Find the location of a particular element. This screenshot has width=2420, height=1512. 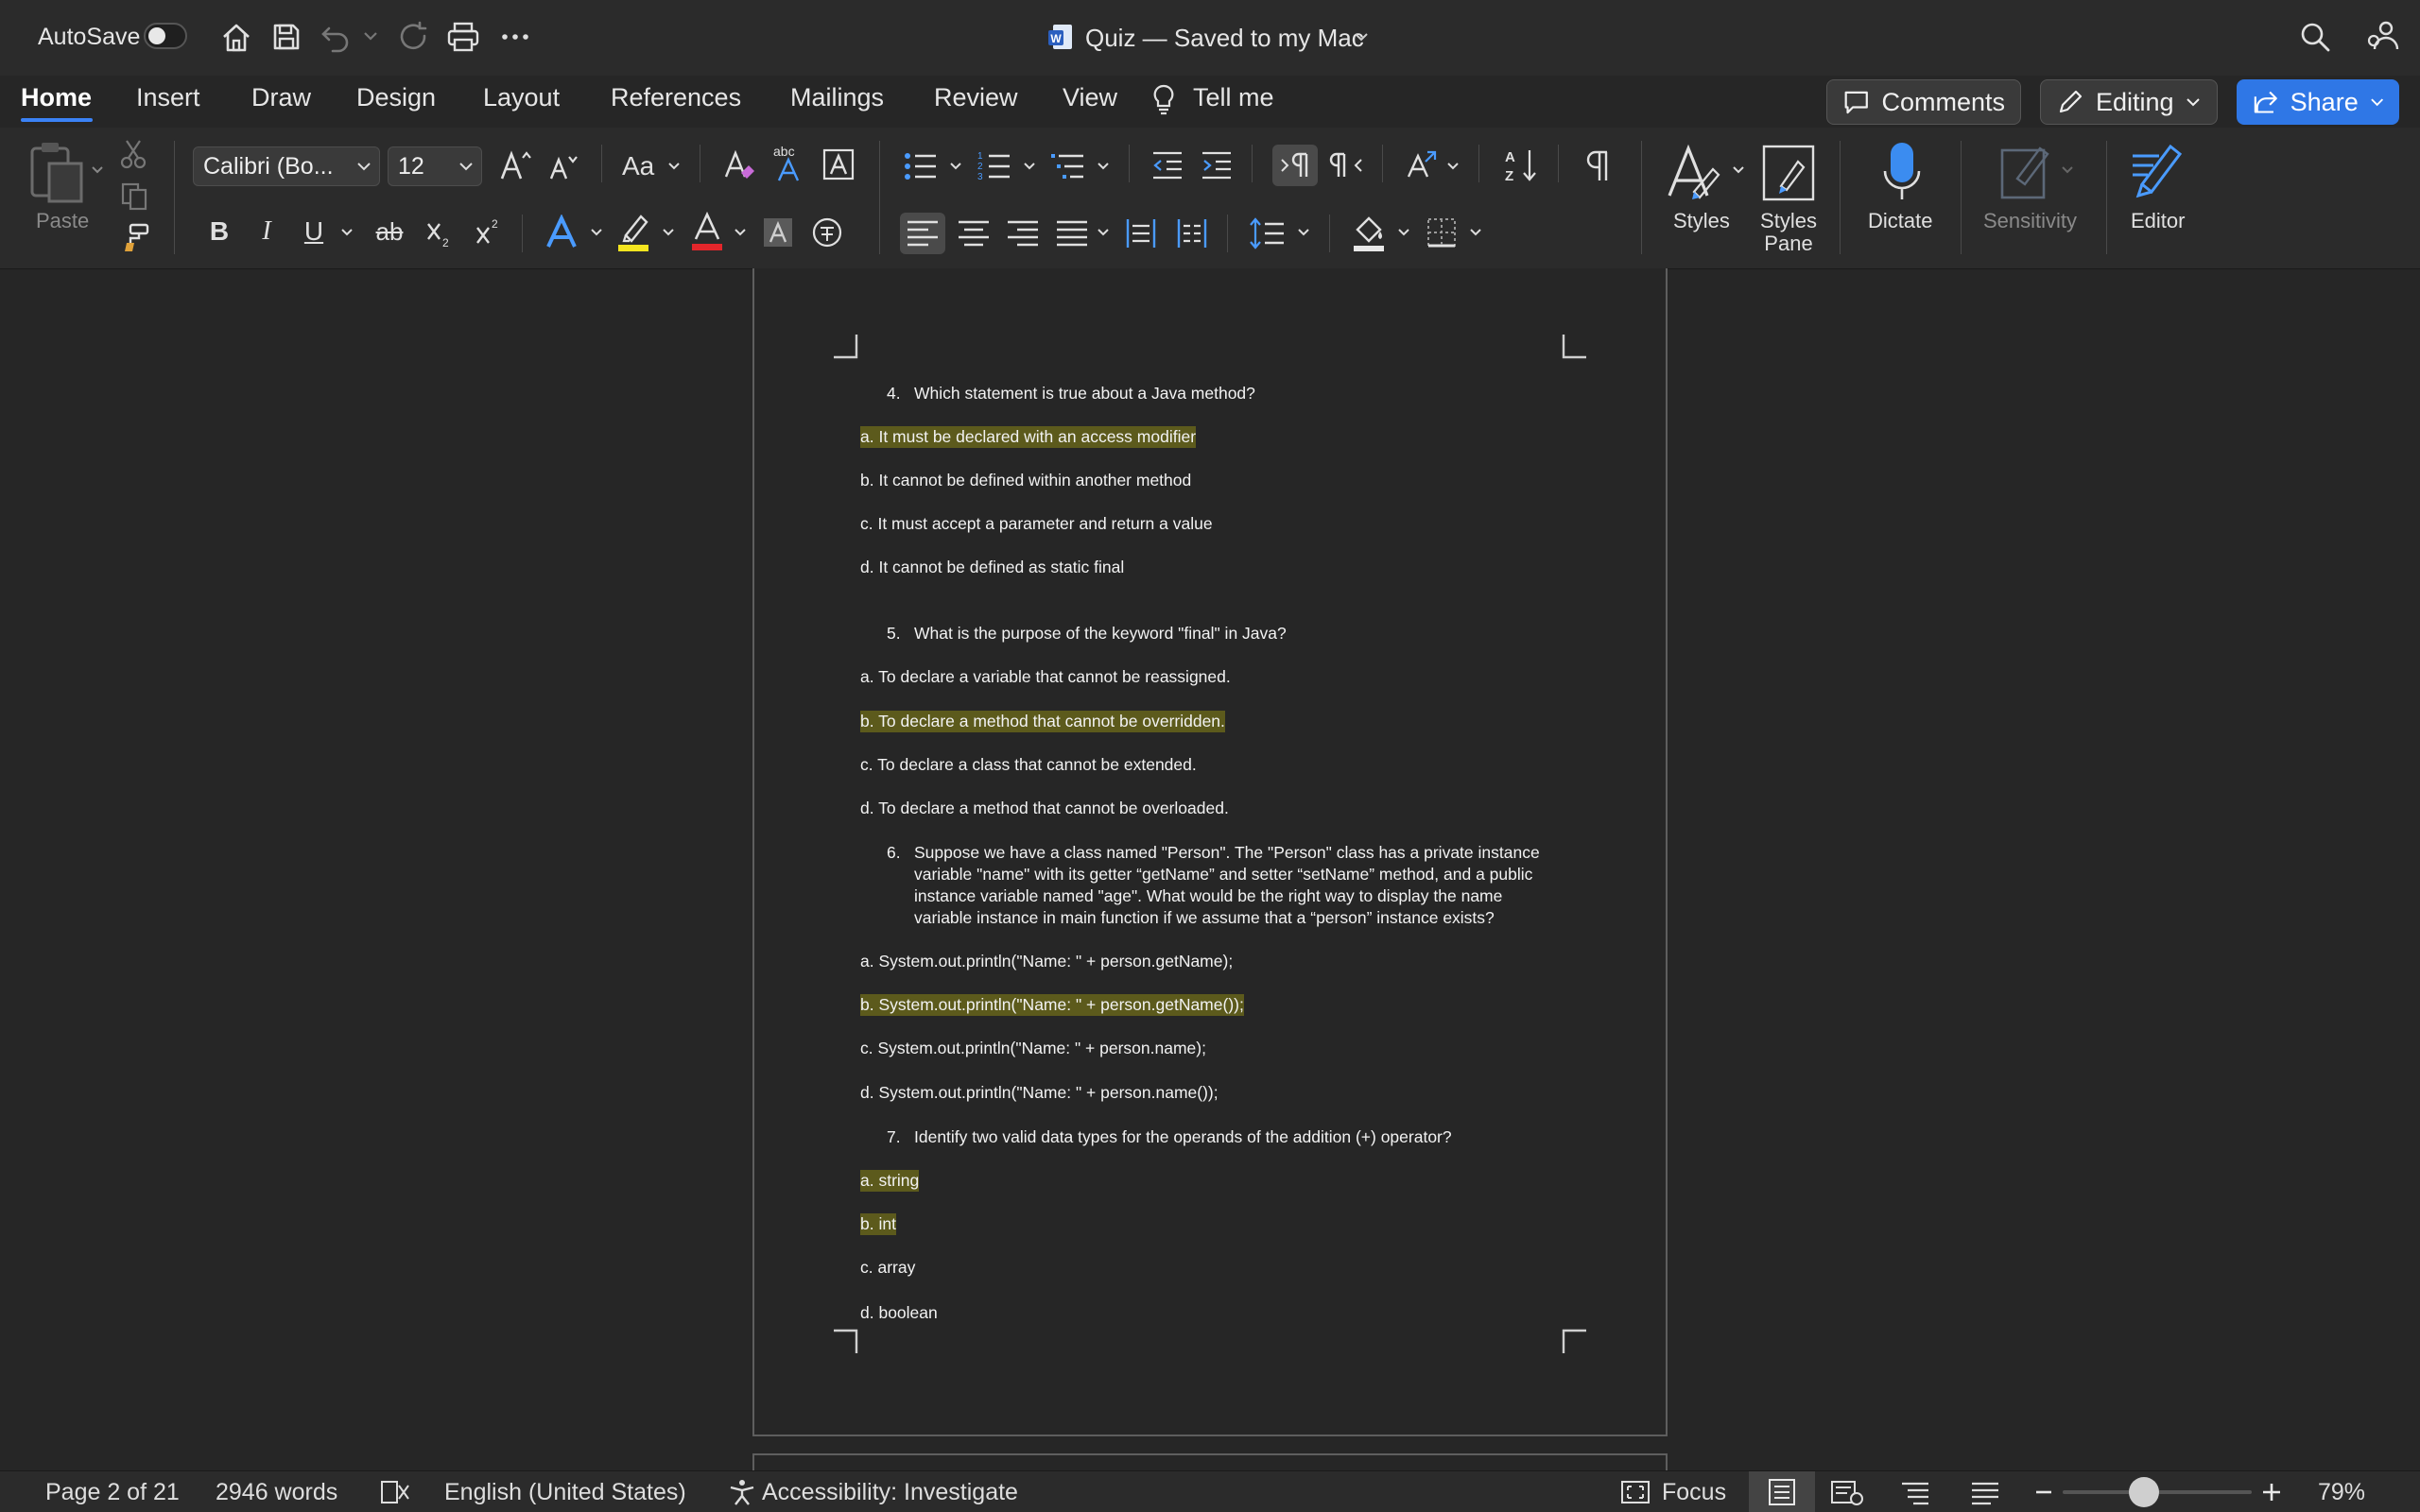

page-count: Page 2 of 21 is located at coordinates (112, 1492).